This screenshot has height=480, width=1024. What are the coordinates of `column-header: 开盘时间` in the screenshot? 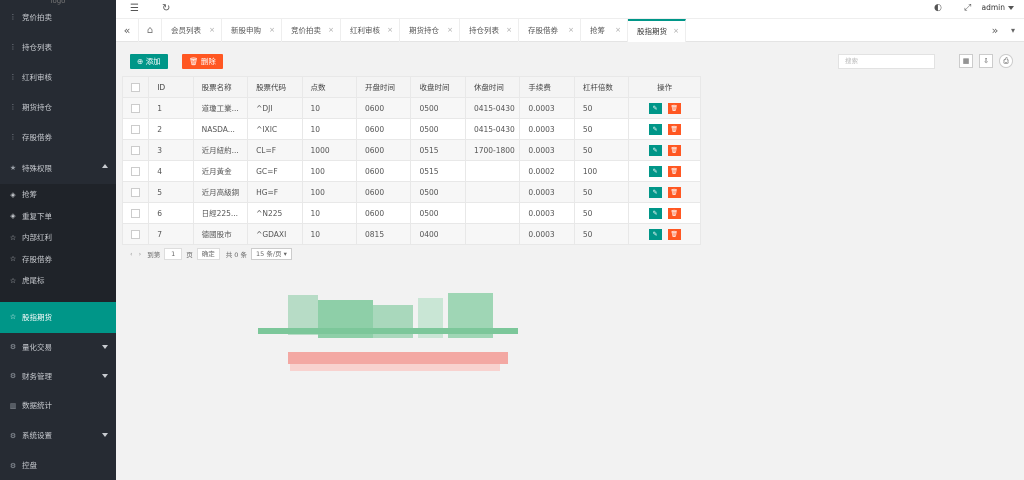 It's located at (383, 87).